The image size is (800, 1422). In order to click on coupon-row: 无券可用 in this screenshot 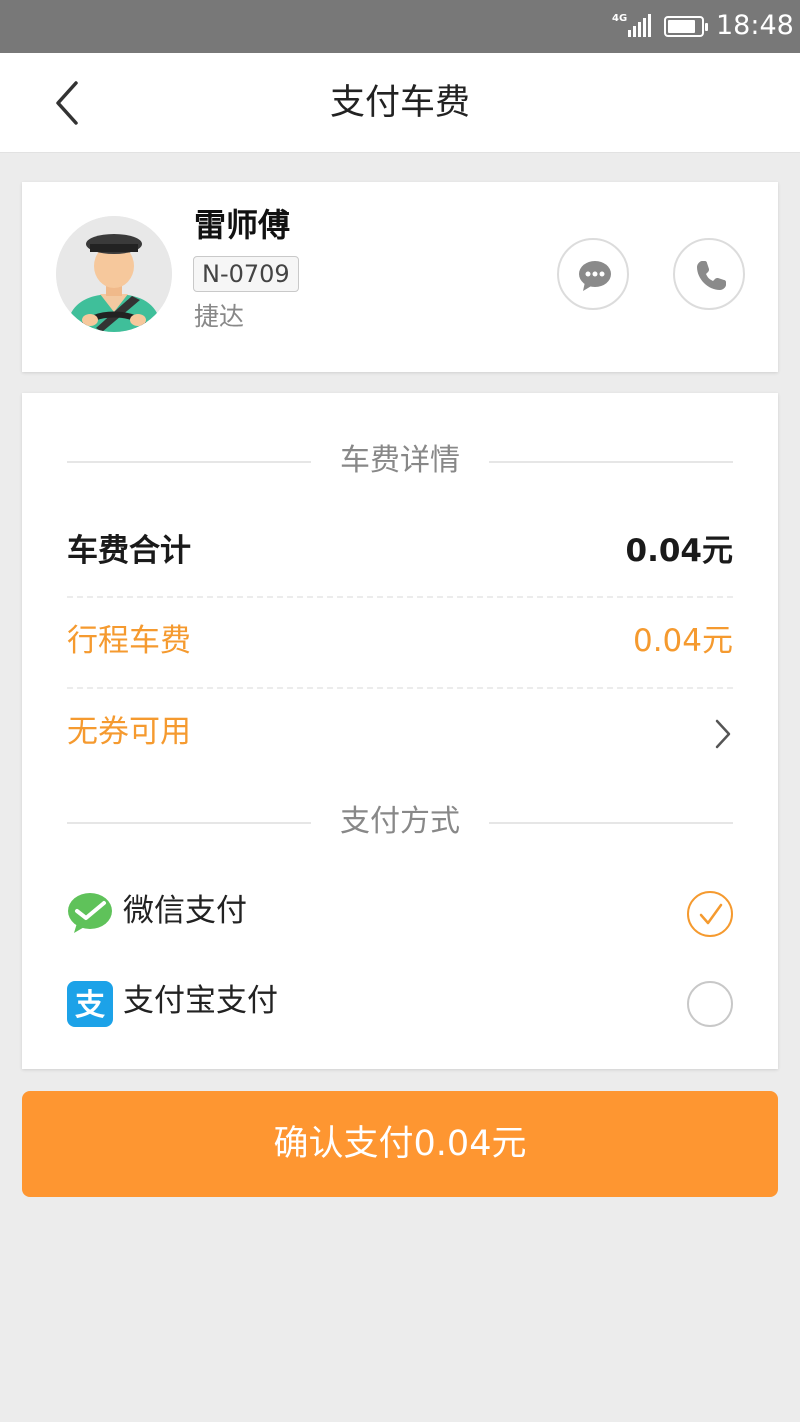, I will do `click(400, 731)`.